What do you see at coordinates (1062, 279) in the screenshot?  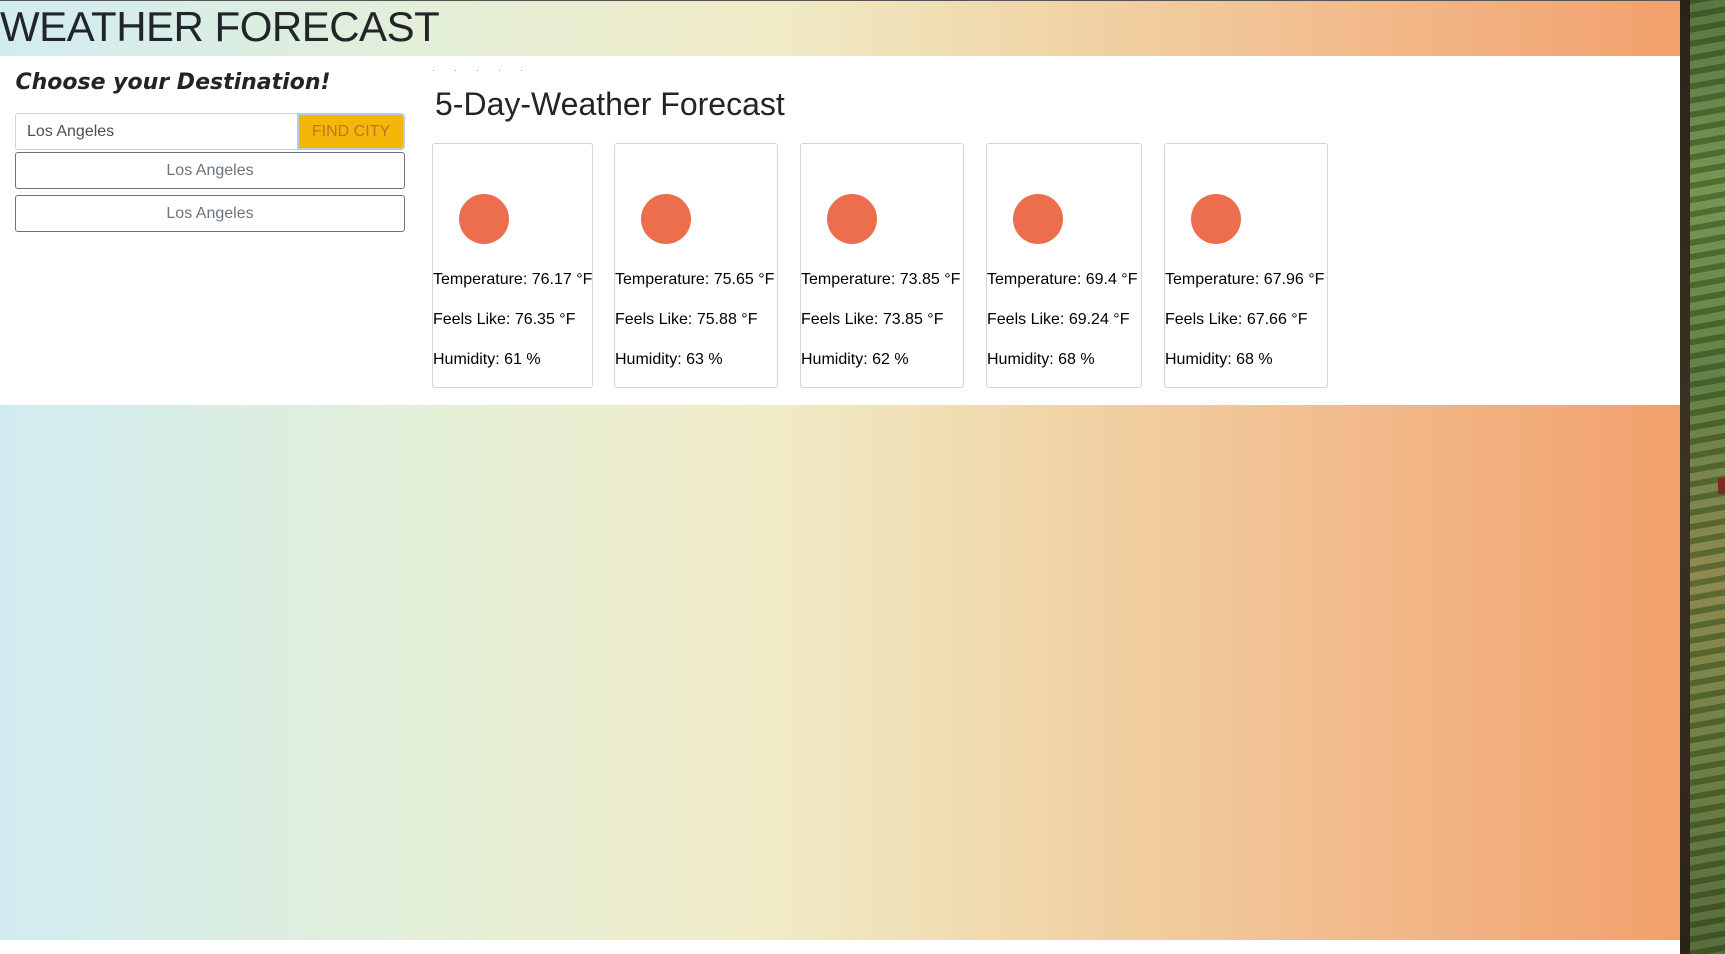 I see `temperature-text: Temperature: 69.4 °F` at bounding box center [1062, 279].